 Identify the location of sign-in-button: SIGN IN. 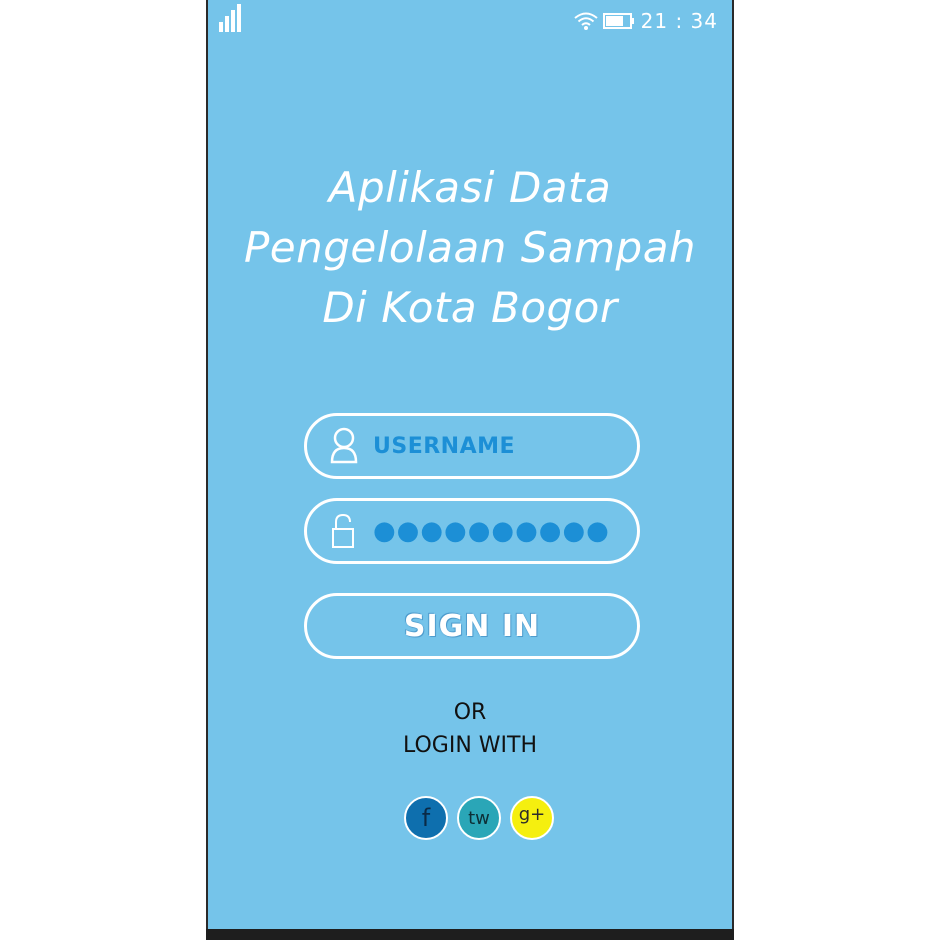
(472, 626).